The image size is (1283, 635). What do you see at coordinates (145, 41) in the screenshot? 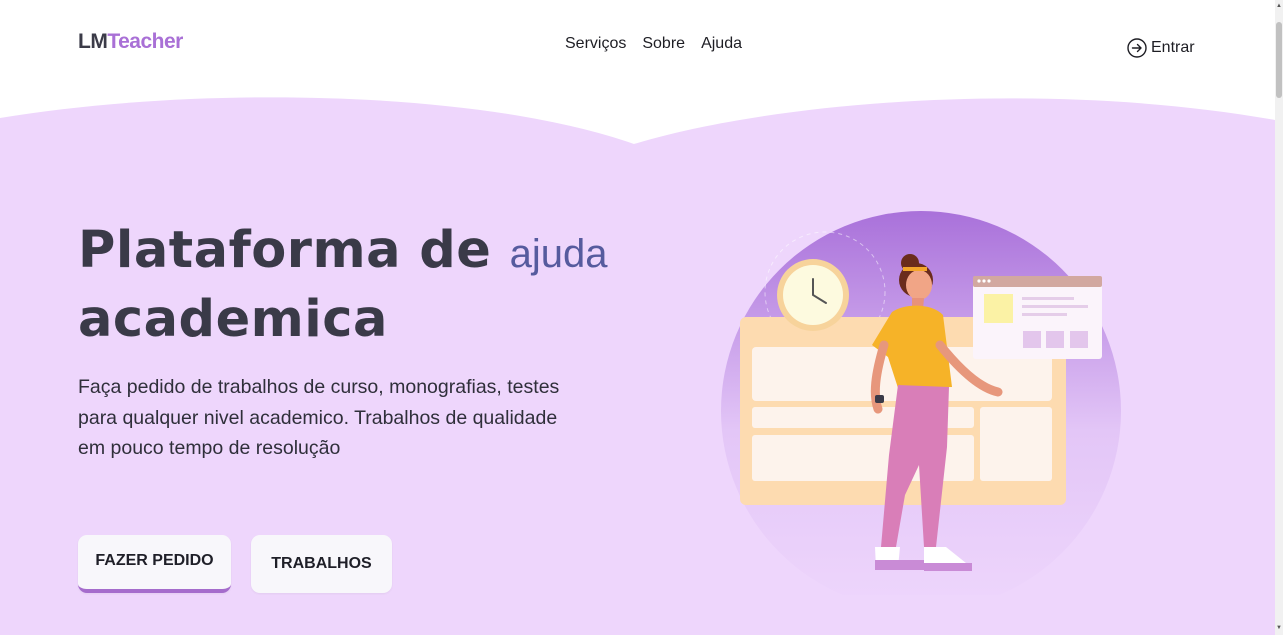
I see `brand-logo-part2: Teacher` at bounding box center [145, 41].